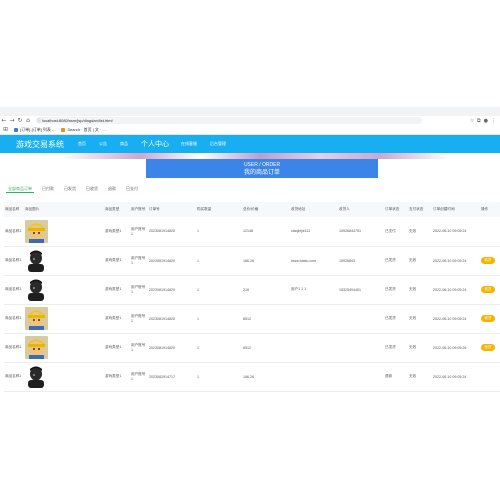 The image size is (500, 500). I want to click on receiver-cell: 15926844751, so click(350, 231).